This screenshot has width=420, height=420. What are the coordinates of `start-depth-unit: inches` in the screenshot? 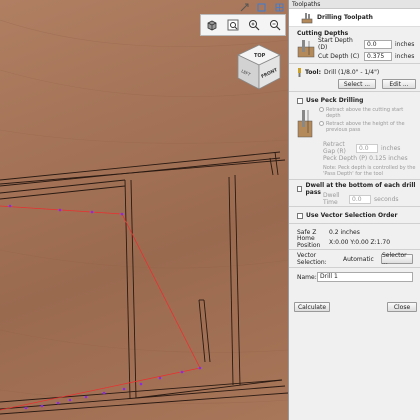 It's located at (405, 44).